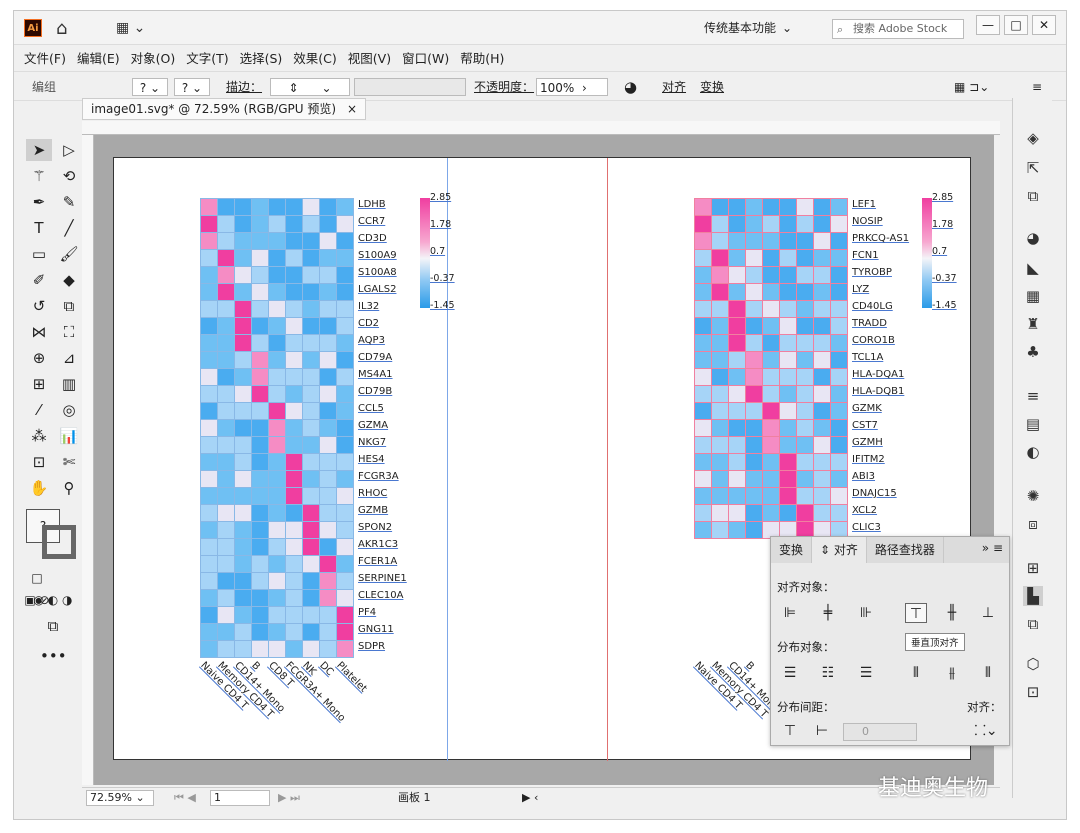  I want to click on color-icon: ◕, so click(1033, 238).